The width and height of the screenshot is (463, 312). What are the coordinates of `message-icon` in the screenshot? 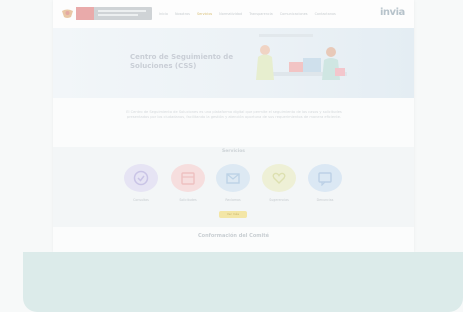 It's located at (325, 179).